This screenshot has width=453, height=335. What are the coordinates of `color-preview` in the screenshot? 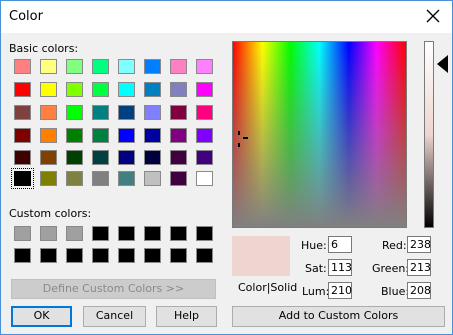 It's located at (261, 256).